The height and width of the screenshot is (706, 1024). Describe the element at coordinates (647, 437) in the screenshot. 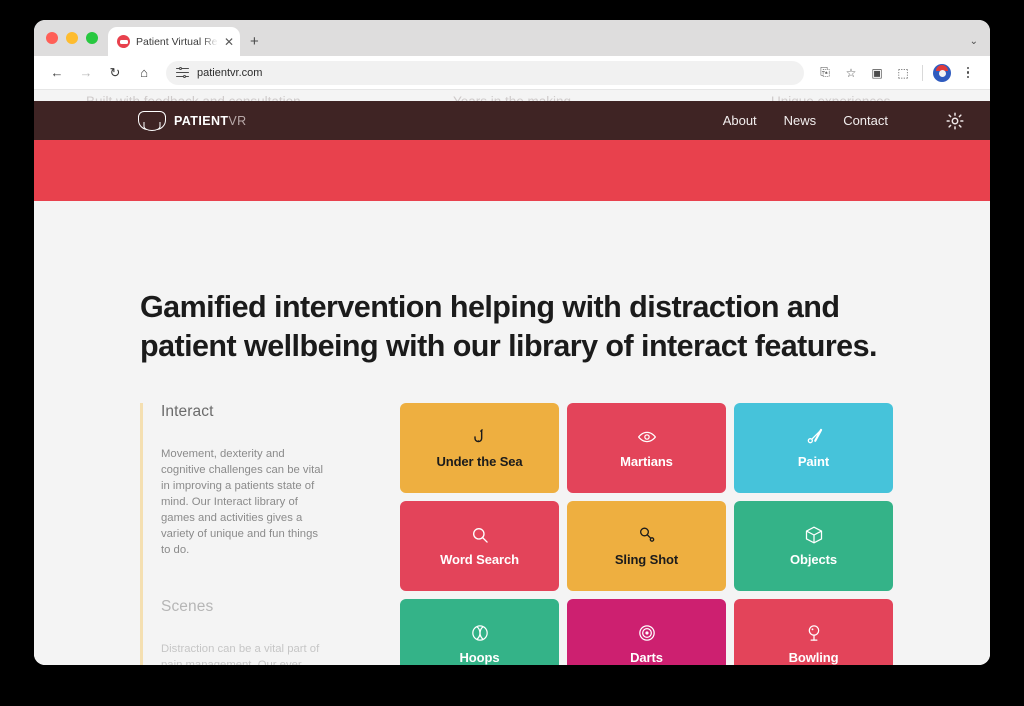

I see `eye-icon` at that location.